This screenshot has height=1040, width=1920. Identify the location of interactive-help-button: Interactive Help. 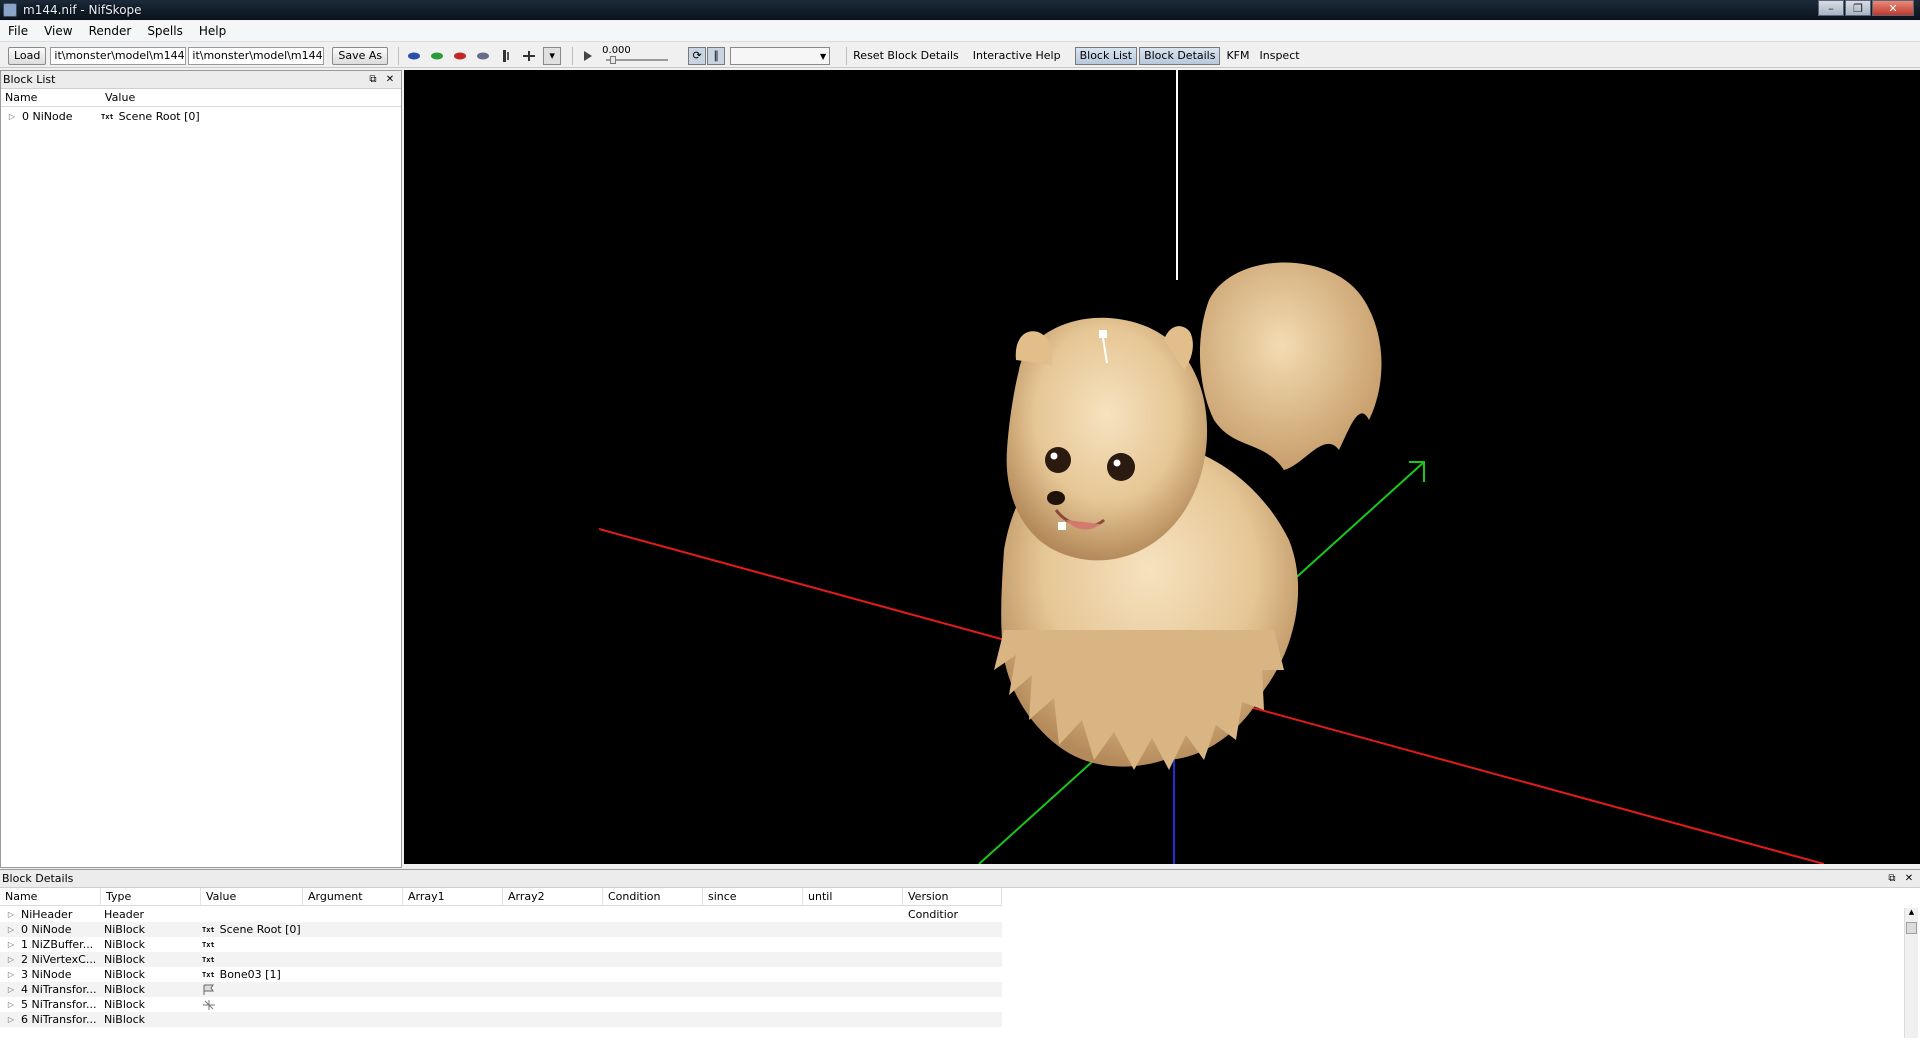
(1017, 55).